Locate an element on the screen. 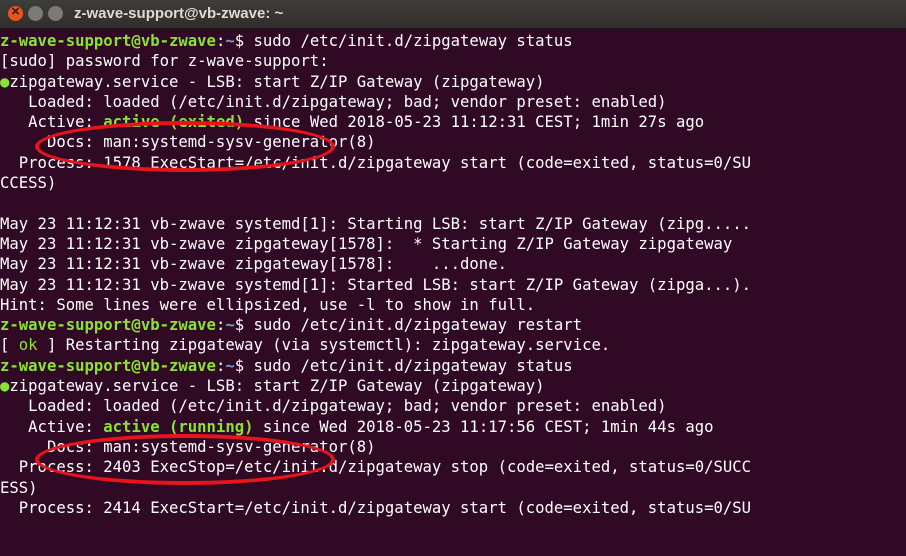  output-text: [sudo] password for z-wave-support: is located at coordinates (164, 61).